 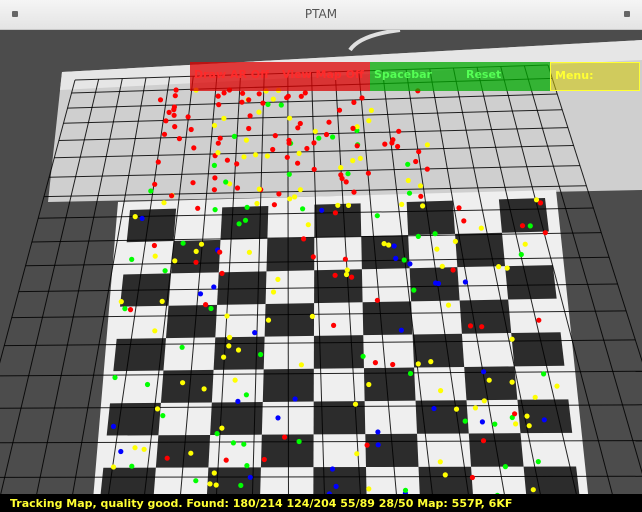 I want to click on window-close-icon, so click(x=627, y=14).